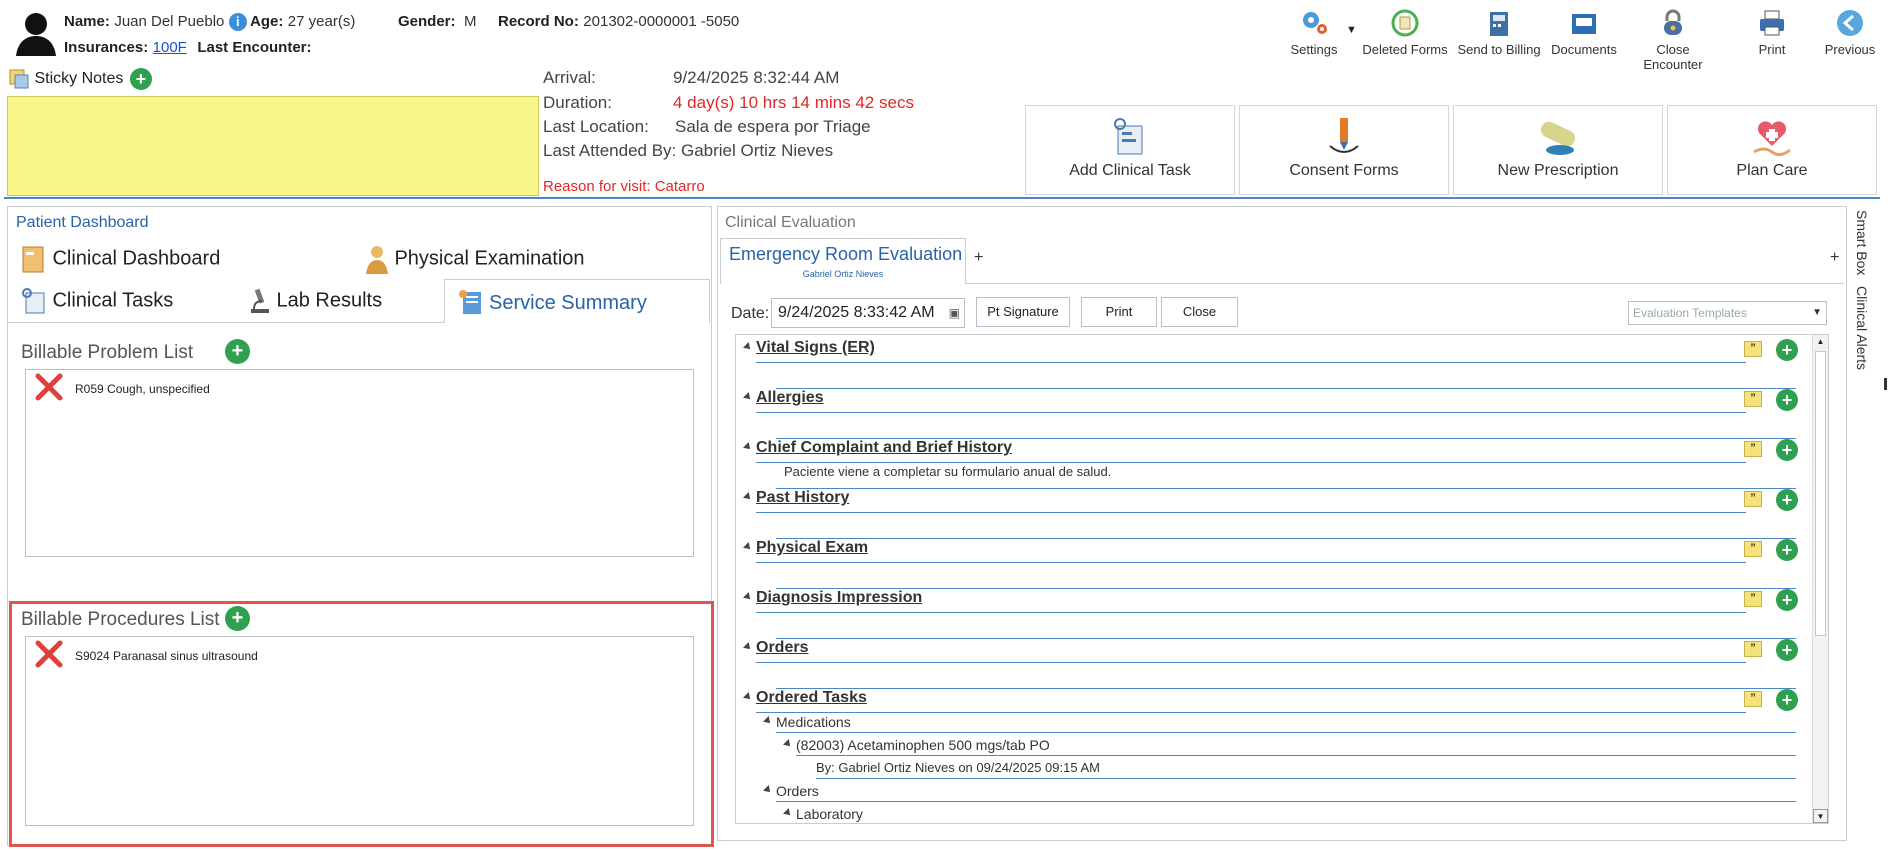  Describe the element at coordinates (82, 222) in the screenshot. I see `patient-dashboard-title: Patient Dashboard` at that location.